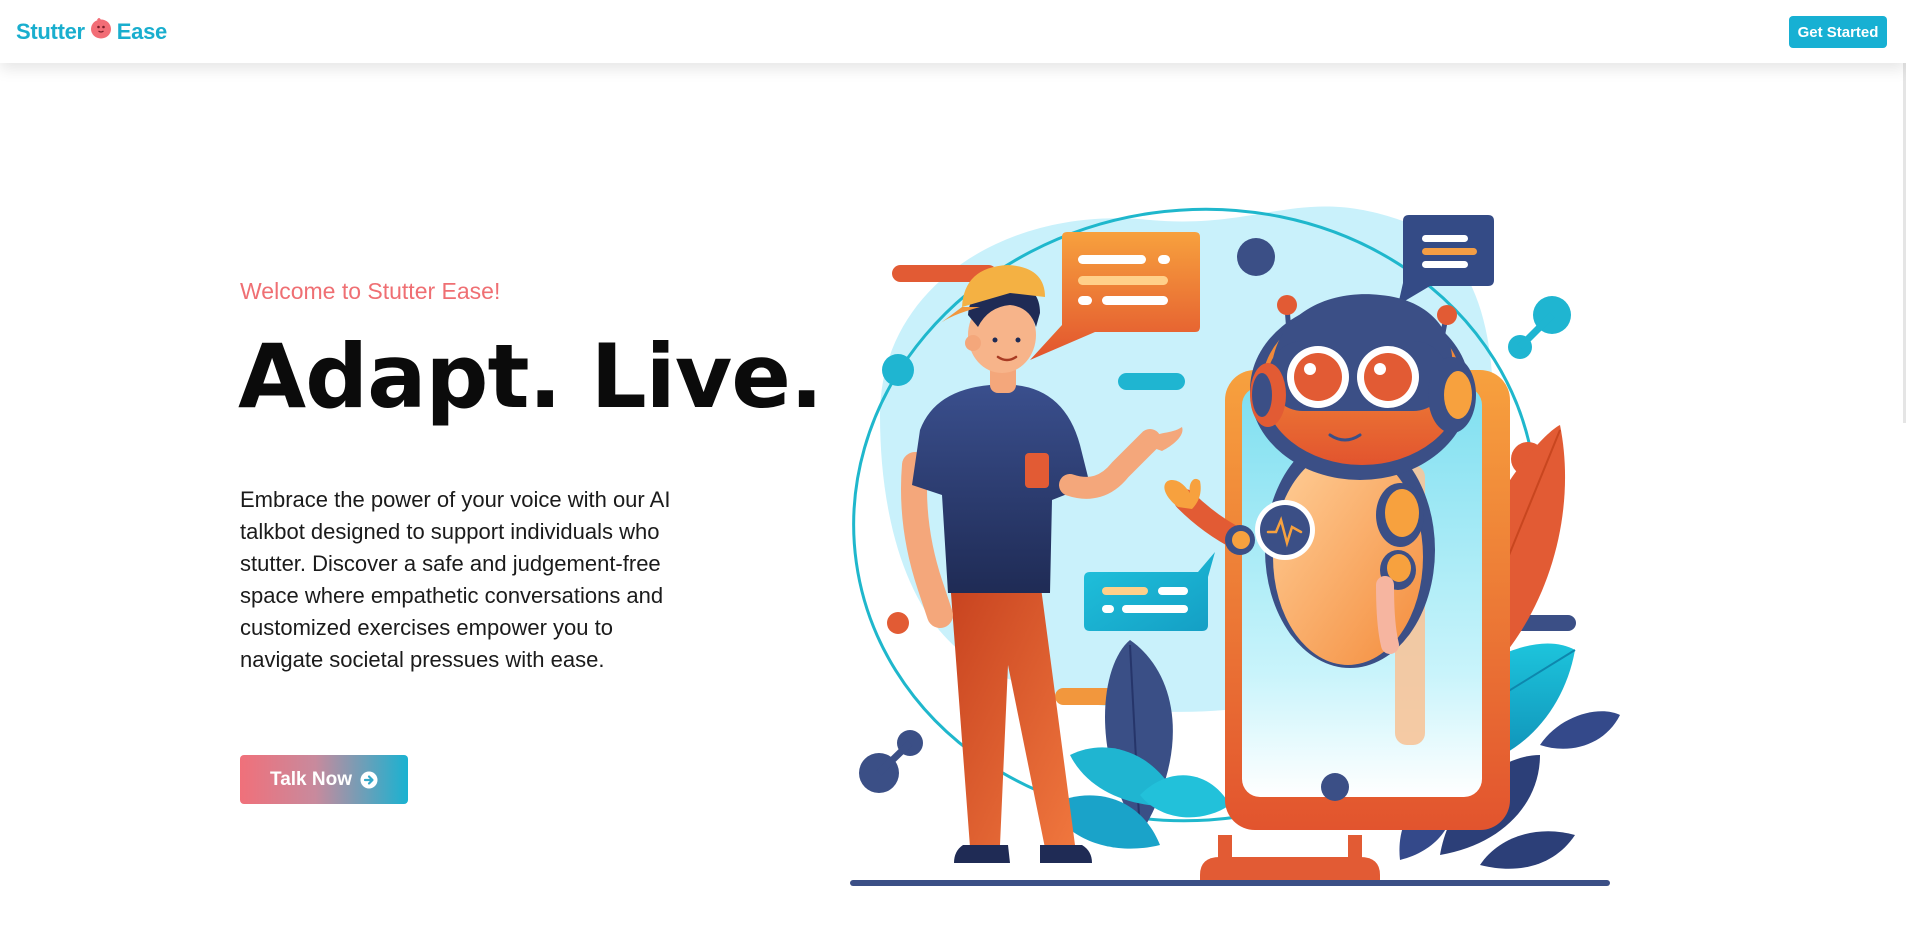 Image resolution: width=1906 pixels, height=934 pixels. What do you see at coordinates (370, 291) in the screenshot?
I see `welcome-text: Welcome to Stutter Ease!` at bounding box center [370, 291].